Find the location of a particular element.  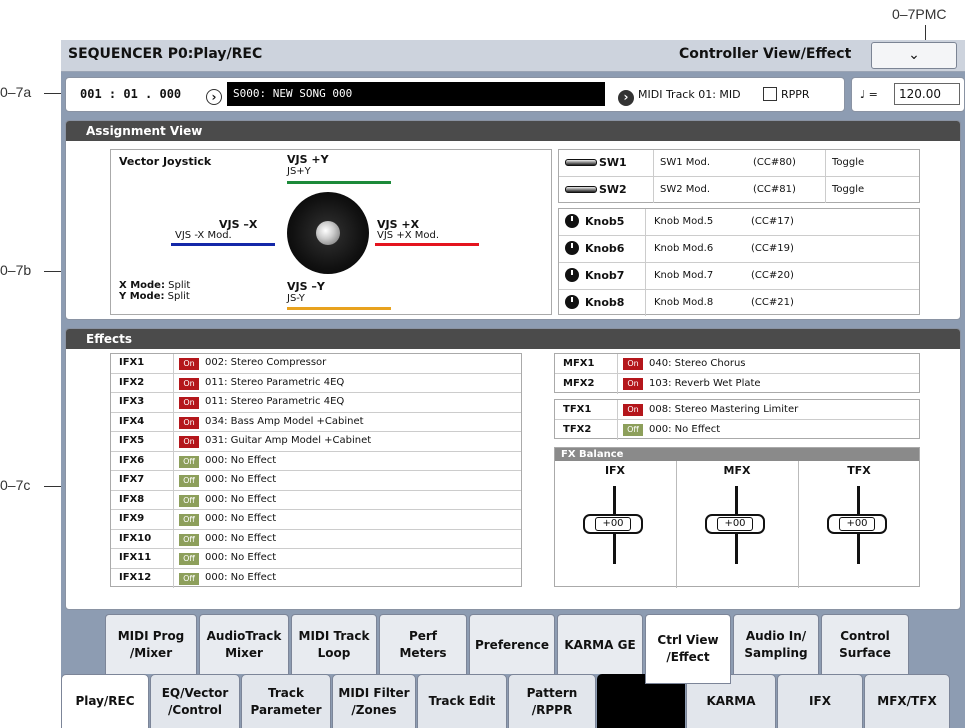

tab-midi-track-loop: MIDI Track Loop is located at coordinates (334, 645).